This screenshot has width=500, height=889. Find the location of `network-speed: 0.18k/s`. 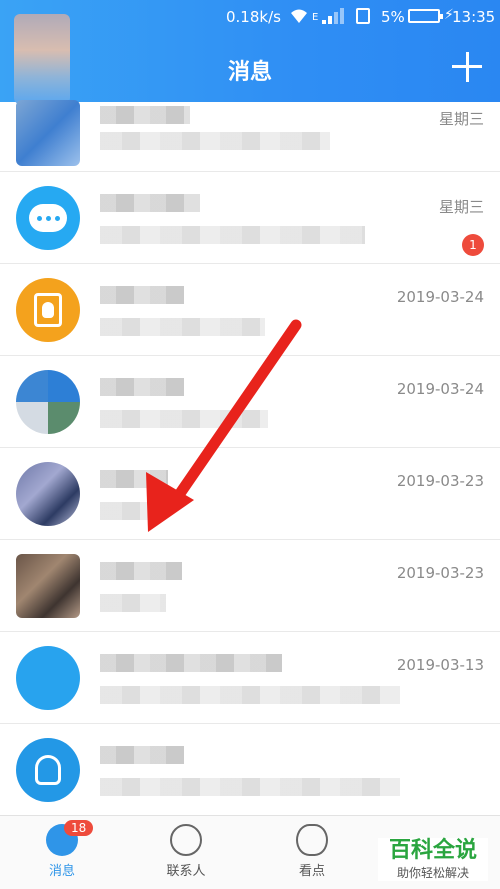

network-speed: 0.18k/s is located at coordinates (253, 17).